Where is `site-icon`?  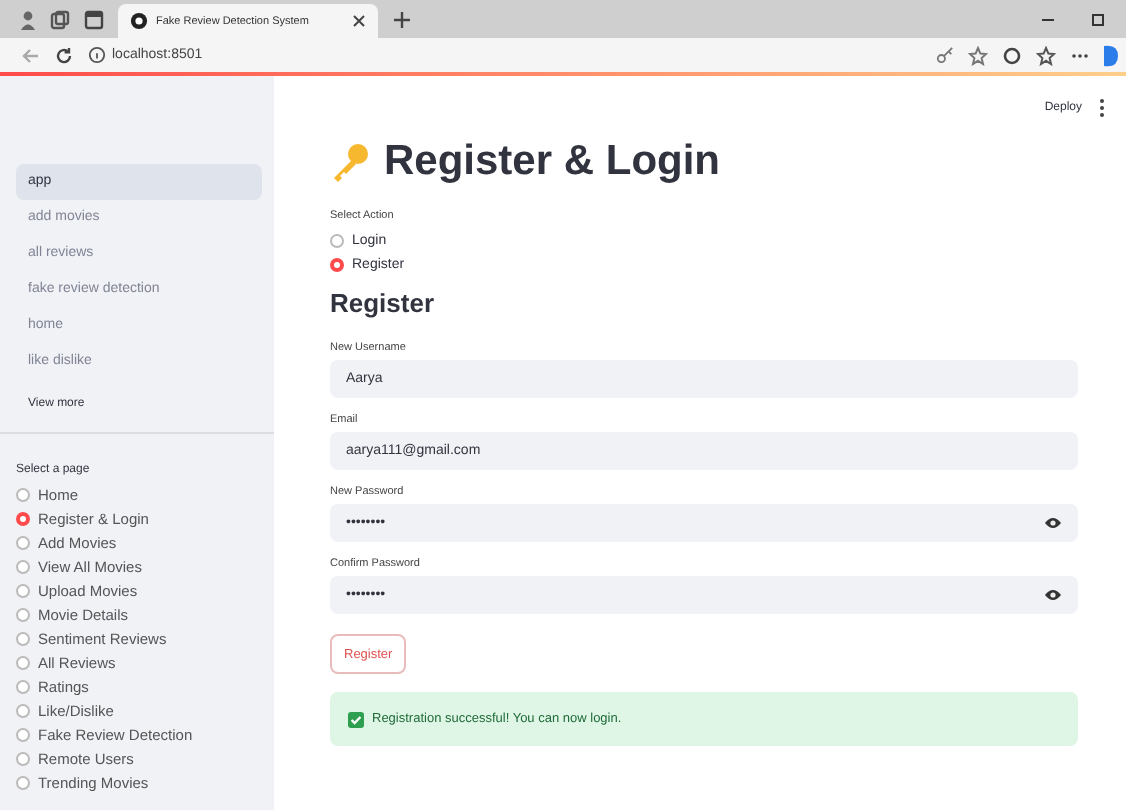
site-icon is located at coordinates (139, 21).